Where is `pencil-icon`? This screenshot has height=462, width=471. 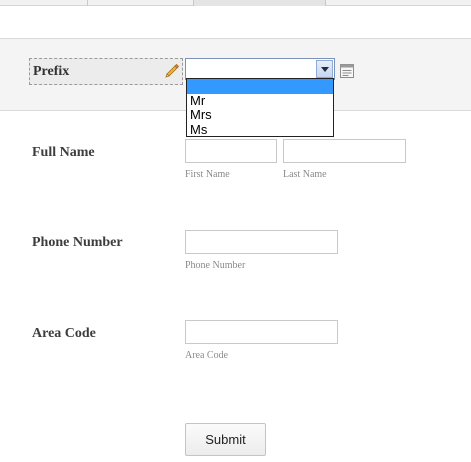 pencil-icon is located at coordinates (172, 71).